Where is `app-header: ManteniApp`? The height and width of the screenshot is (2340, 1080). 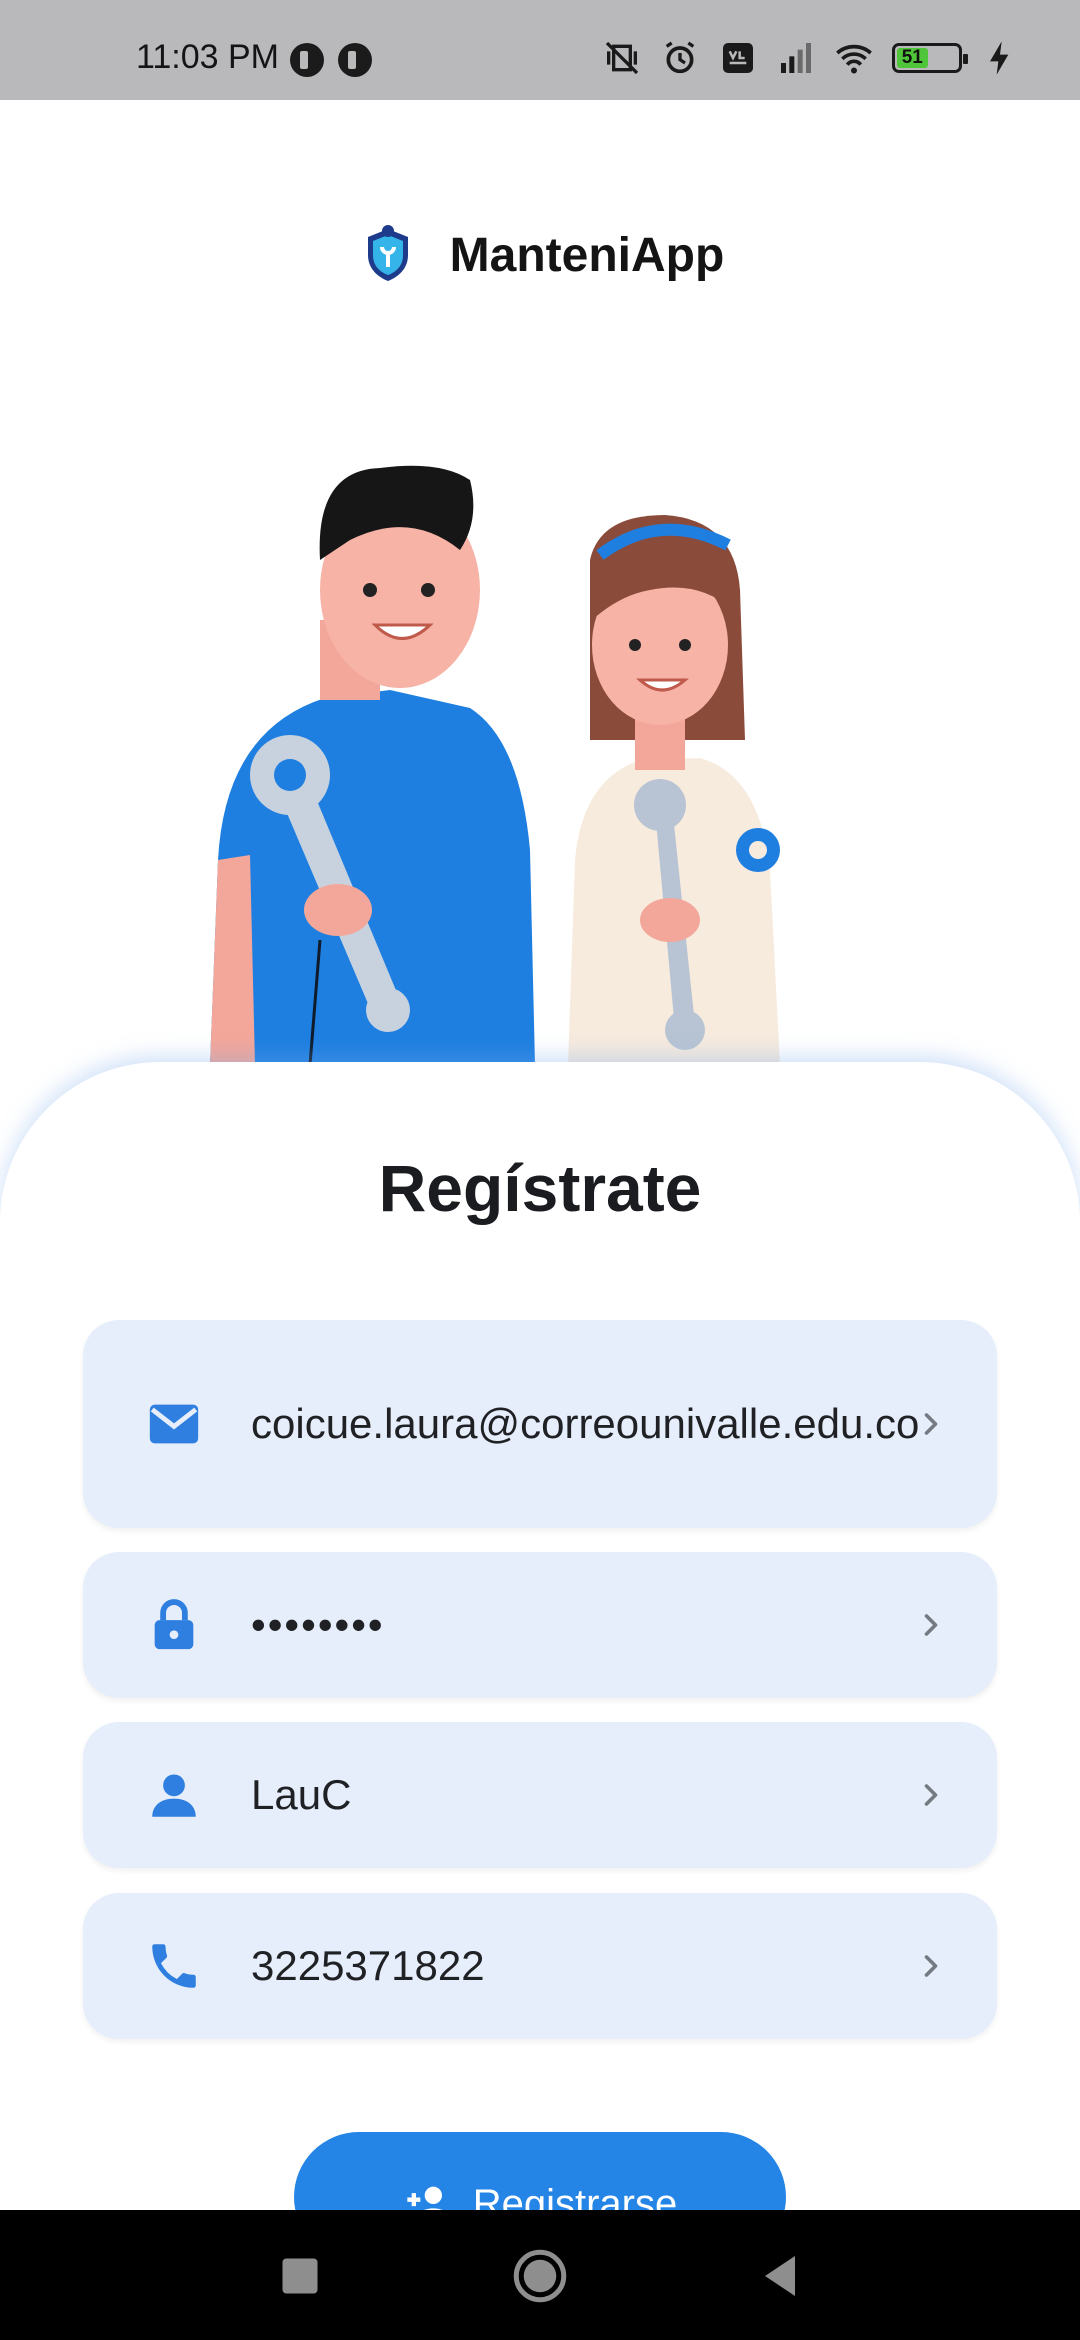 app-header: ManteniApp is located at coordinates (540, 255).